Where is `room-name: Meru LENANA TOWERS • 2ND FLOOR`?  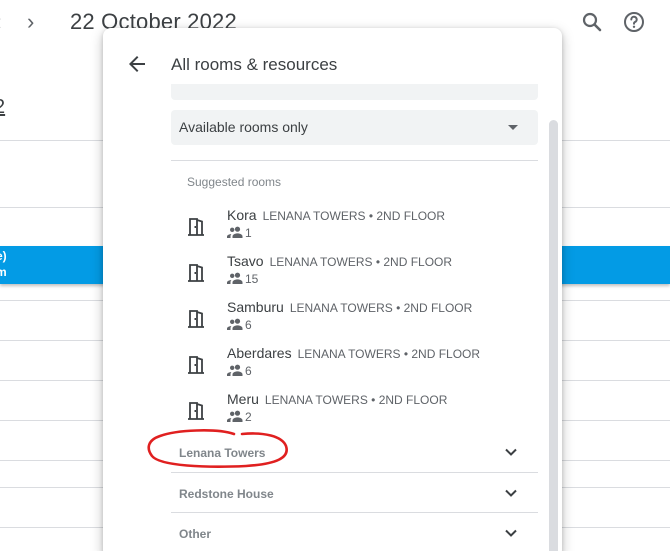 room-name: Meru LENANA TOWERS • 2ND FLOOR is located at coordinates (337, 399).